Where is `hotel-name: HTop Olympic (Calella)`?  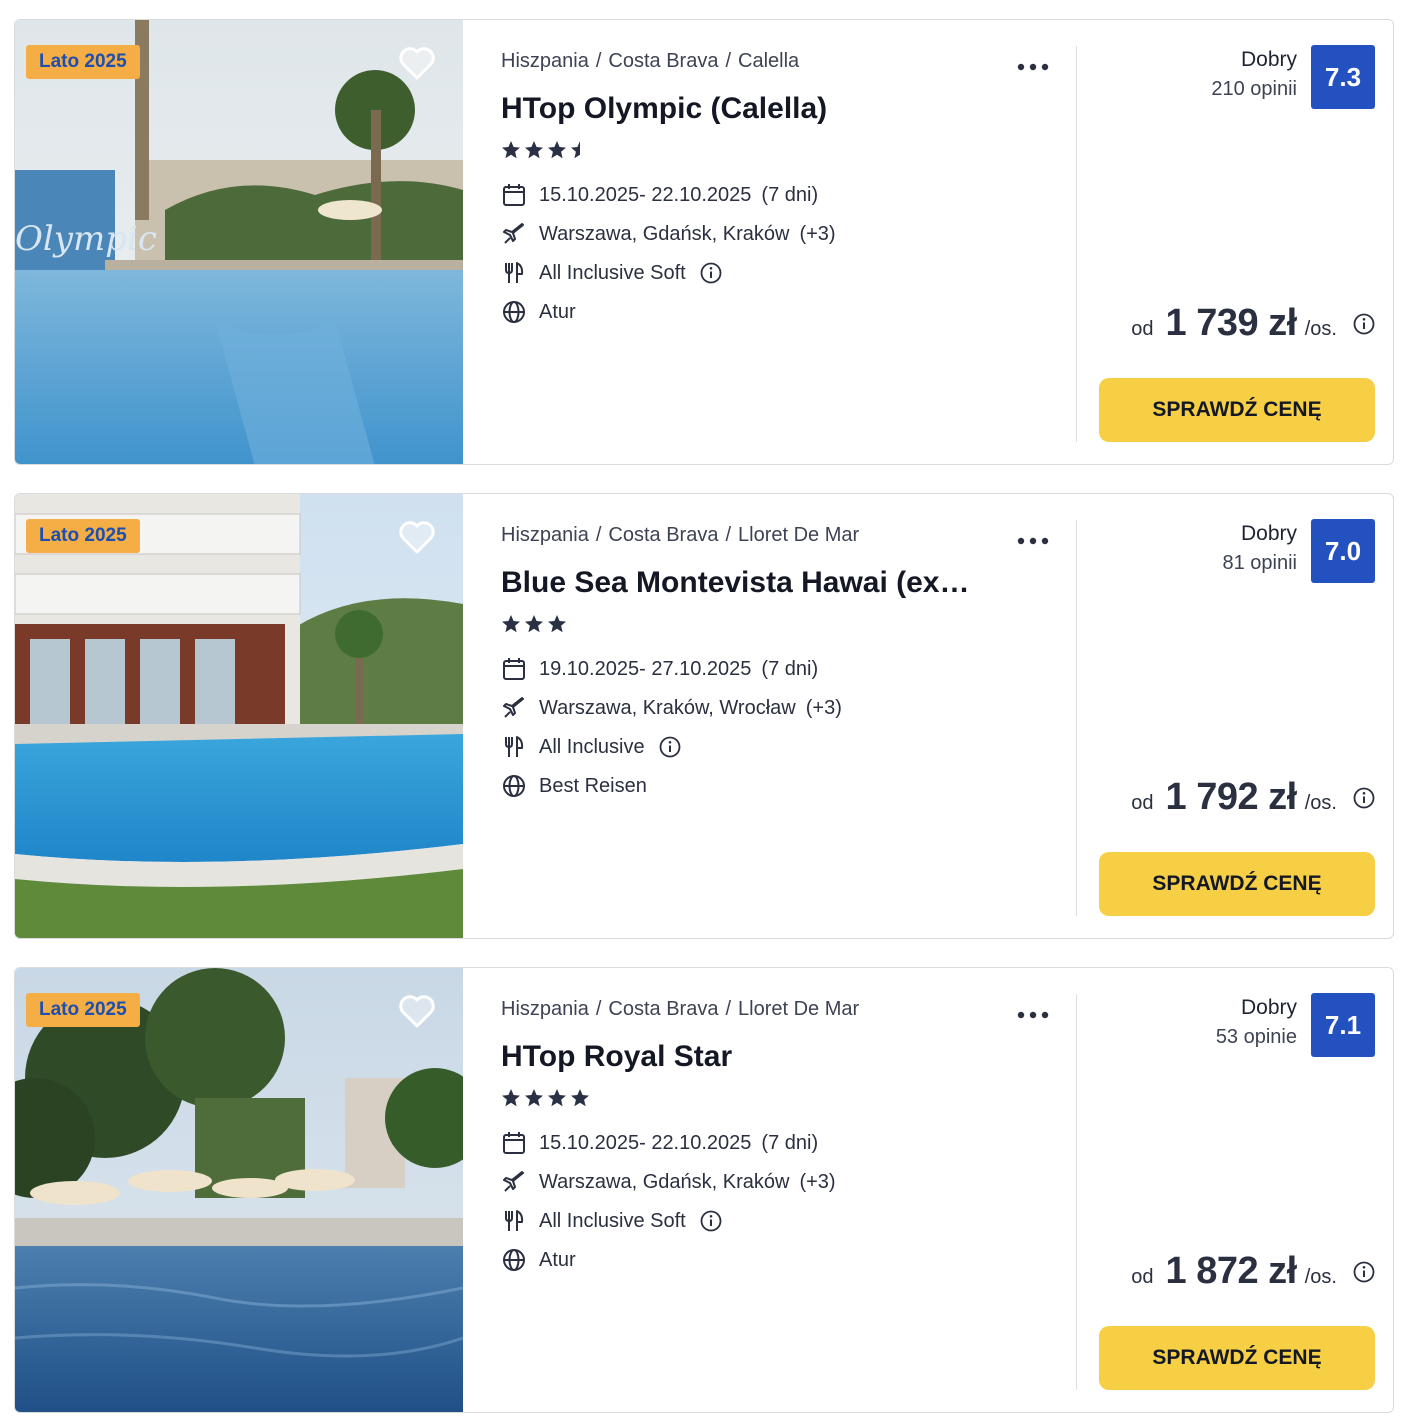
hotel-name: HTop Olympic (Calella) is located at coordinates (741, 109).